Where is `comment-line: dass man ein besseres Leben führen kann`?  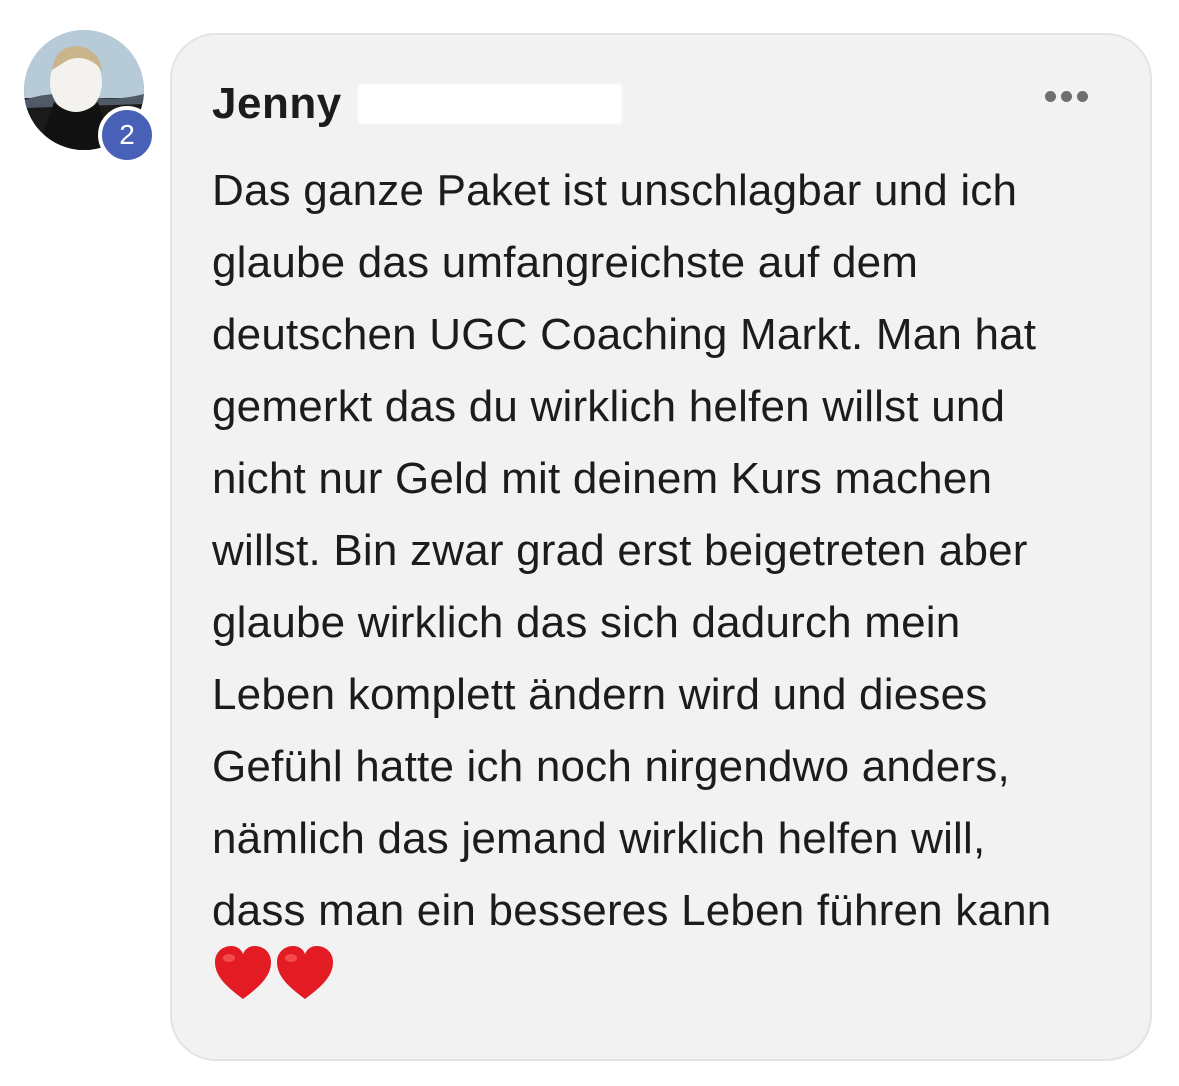 comment-line: dass man ein besseres Leben führen kann is located at coordinates (632, 910).